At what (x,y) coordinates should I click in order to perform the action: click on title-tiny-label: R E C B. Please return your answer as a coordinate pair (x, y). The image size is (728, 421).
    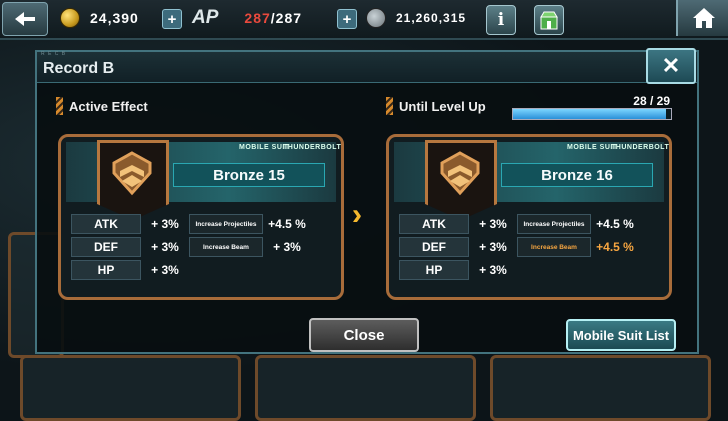
    Looking at the image, I should click on (54, 54).